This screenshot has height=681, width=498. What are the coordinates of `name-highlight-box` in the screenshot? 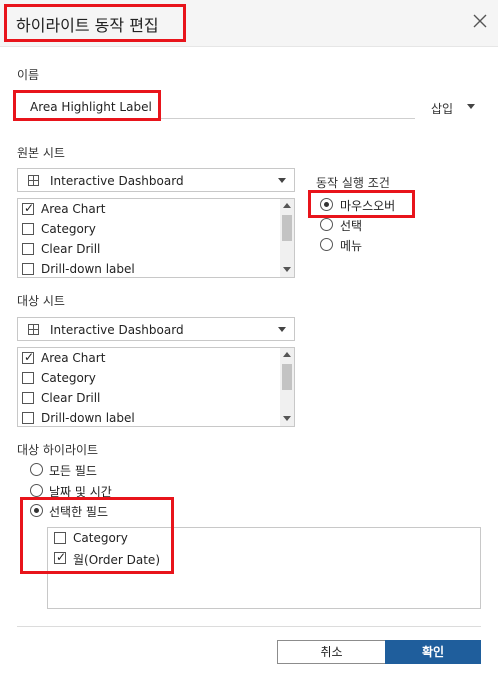 It's located at (87, 105).